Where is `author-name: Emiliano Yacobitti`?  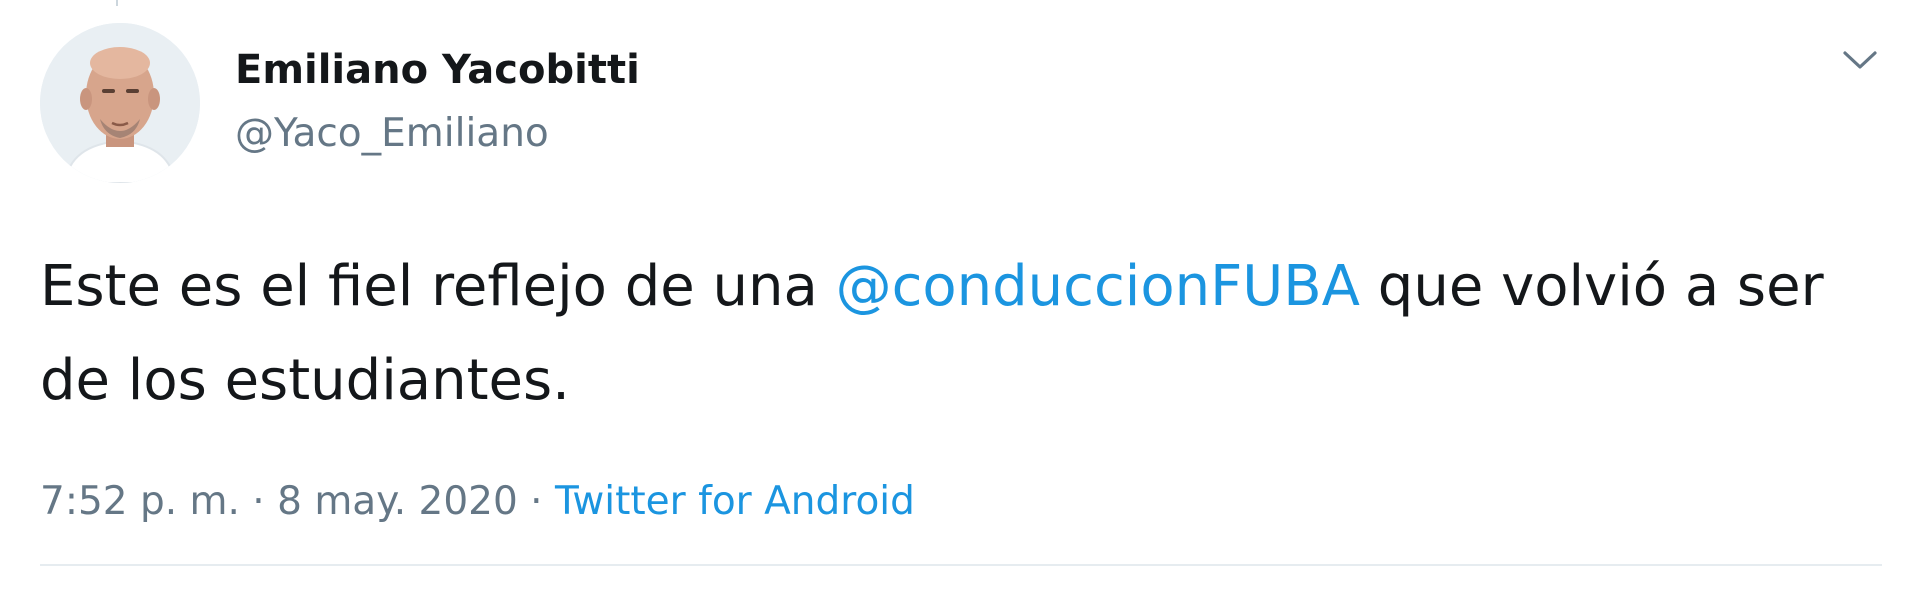
author-name: Emiliano Yacobitti is located at coordinates (437, 70).